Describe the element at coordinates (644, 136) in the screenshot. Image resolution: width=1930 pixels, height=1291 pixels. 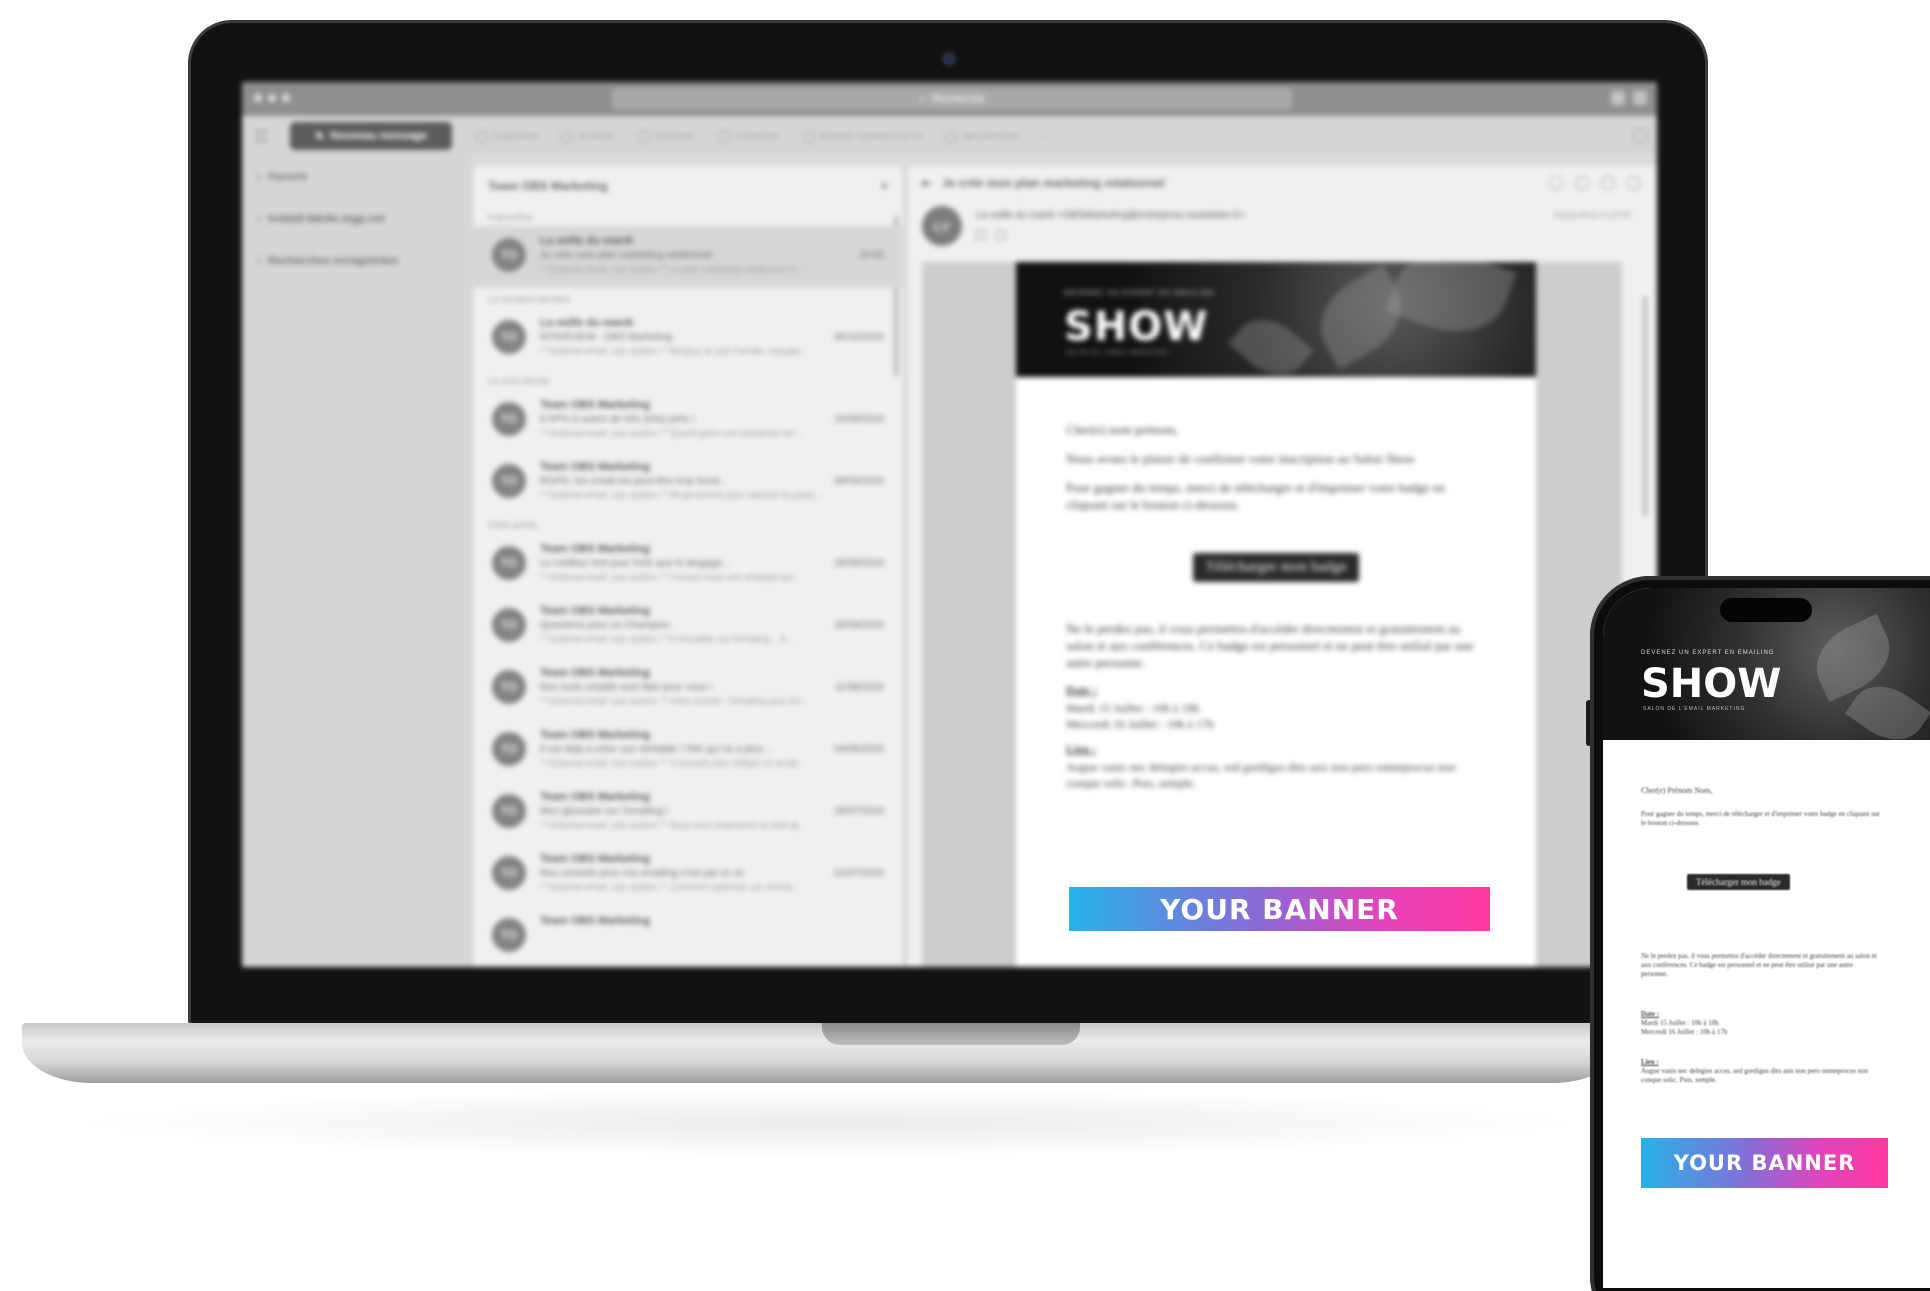
I see `folder-icon` at that location.